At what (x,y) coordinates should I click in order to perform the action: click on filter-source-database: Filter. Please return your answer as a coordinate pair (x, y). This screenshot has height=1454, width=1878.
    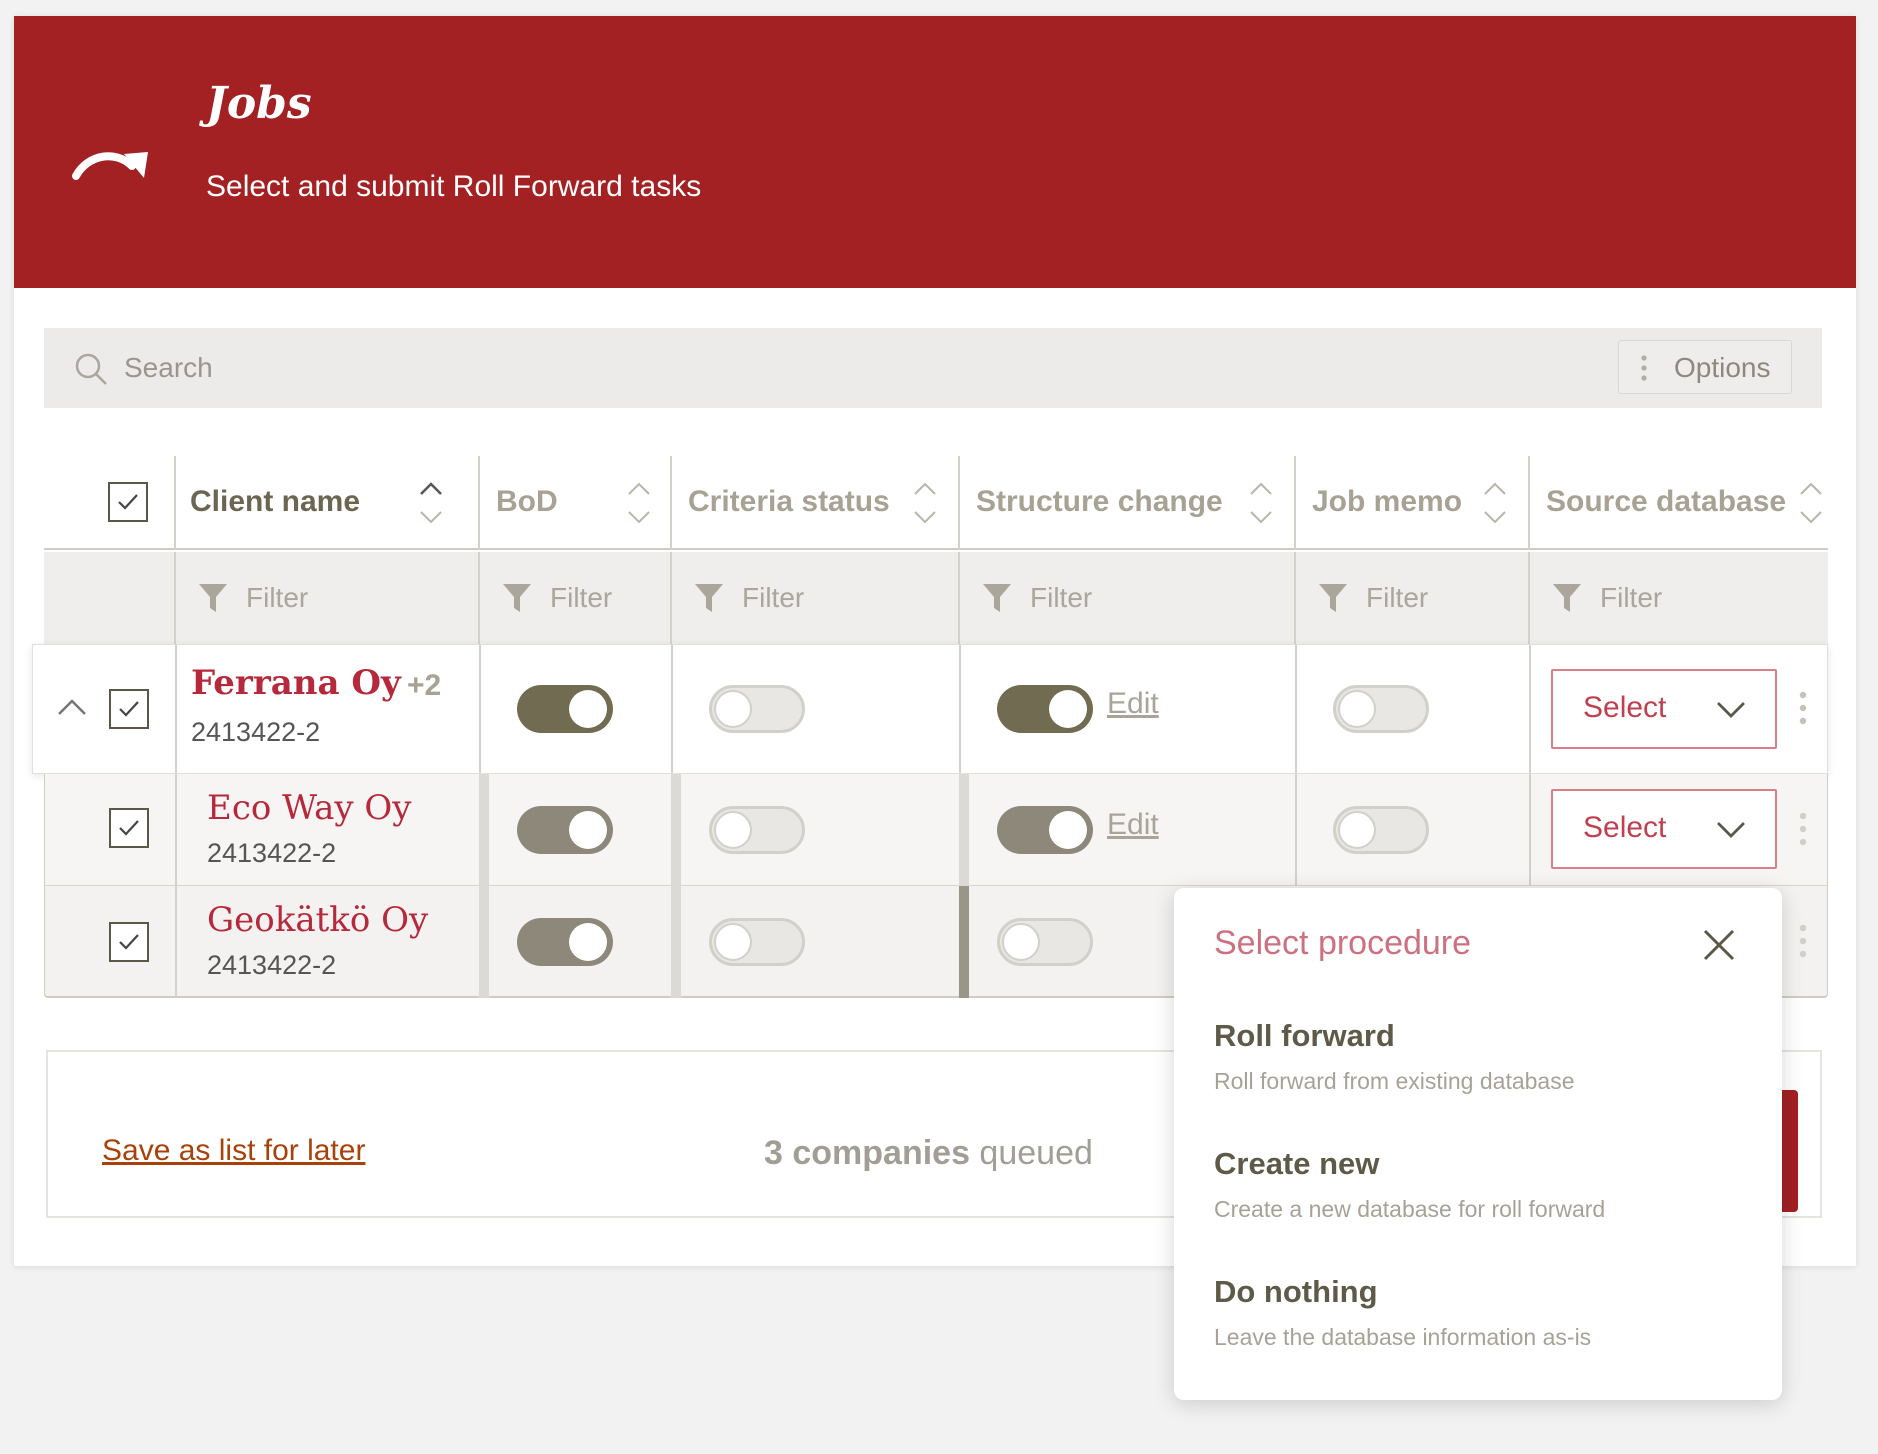
    Looking at the image, I should click on (1652, 598).